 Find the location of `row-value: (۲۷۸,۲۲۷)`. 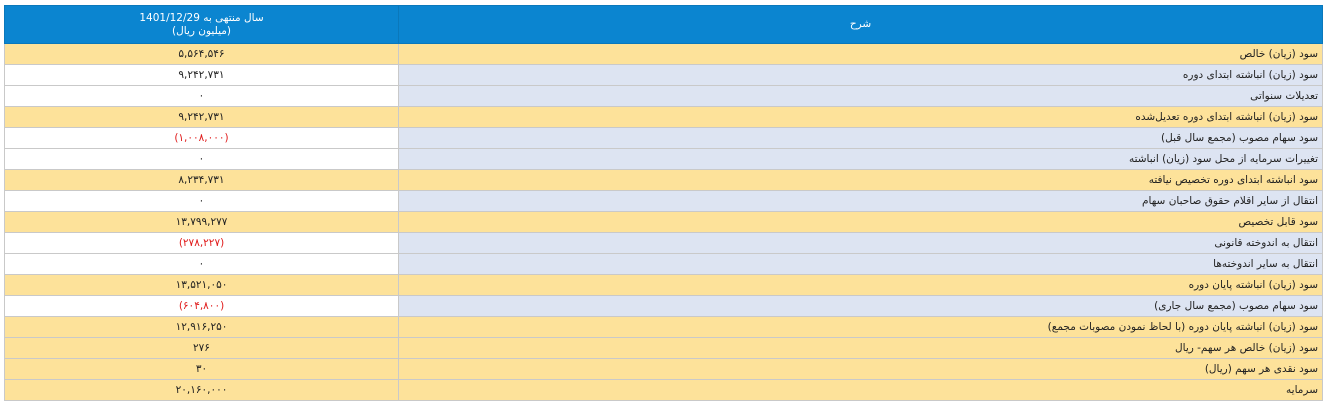

row-value: (۲۷۸,۲۲۷) is located at coordinates (201, 243).